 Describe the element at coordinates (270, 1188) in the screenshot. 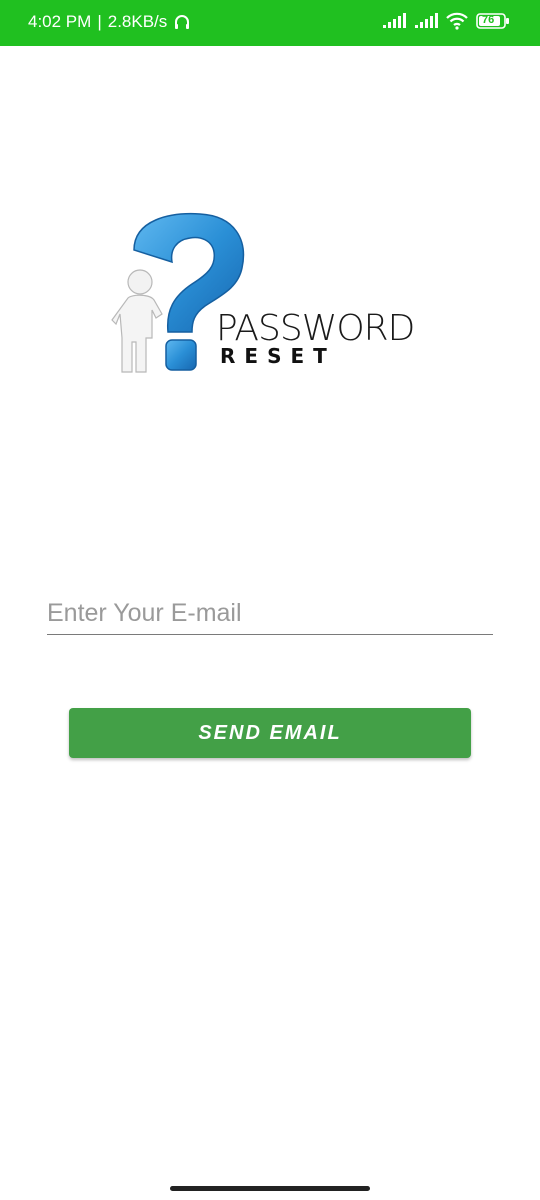

I see `gesture-nav-handle` at that location.